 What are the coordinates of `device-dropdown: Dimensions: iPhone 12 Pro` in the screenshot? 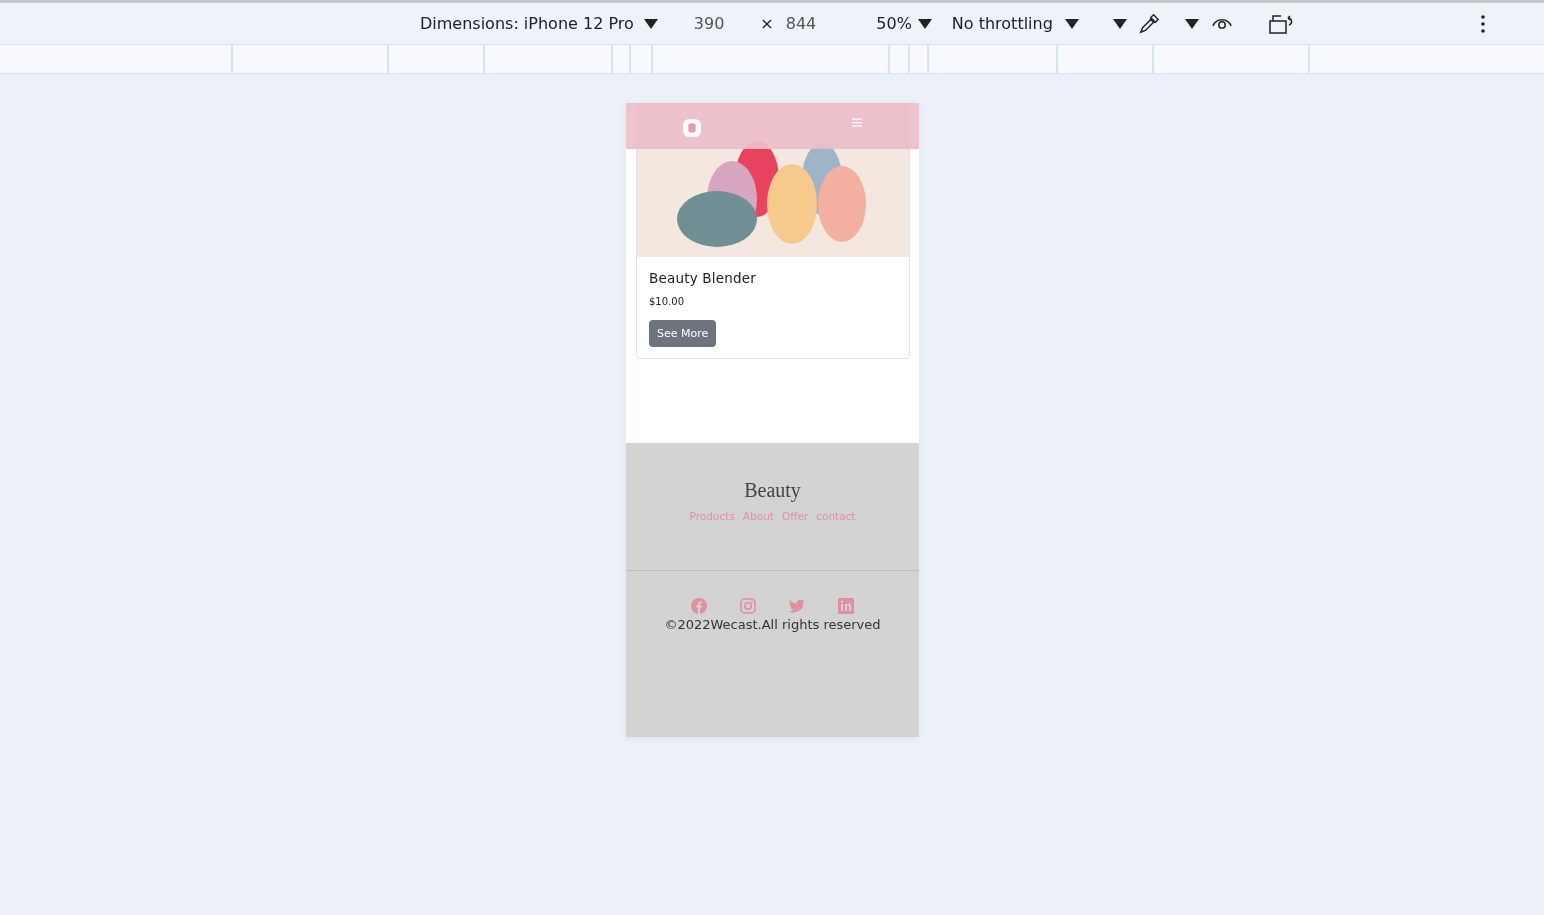 It's located at (527, 23).